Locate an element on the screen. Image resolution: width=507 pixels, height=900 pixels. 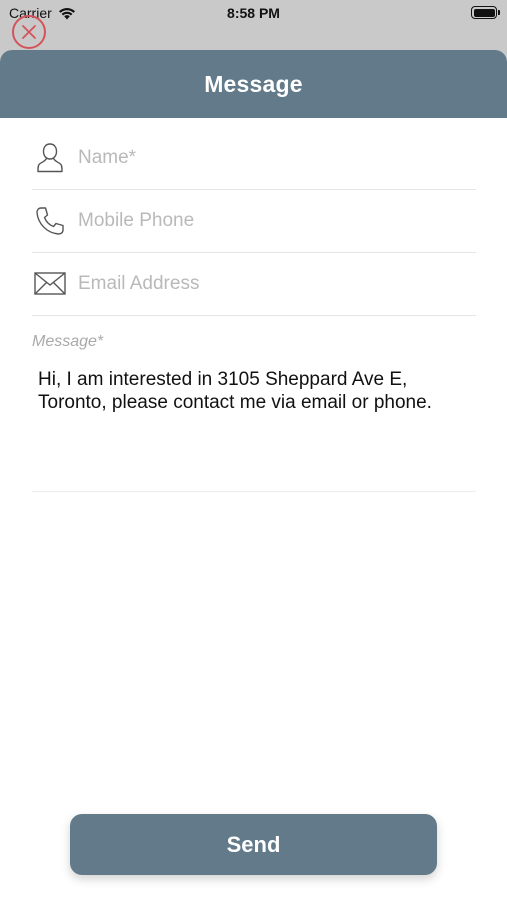
email-address-input is located at coordinates (273, 284).